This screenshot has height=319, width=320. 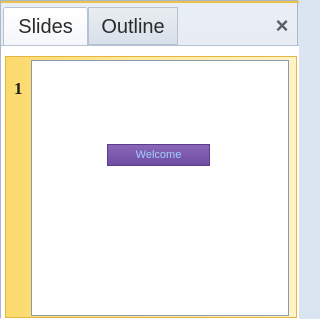 What do you see at coordinates (45, 26) in the screenshot?
I see `tab-slides: Slides` at bounding box center [45, 26].